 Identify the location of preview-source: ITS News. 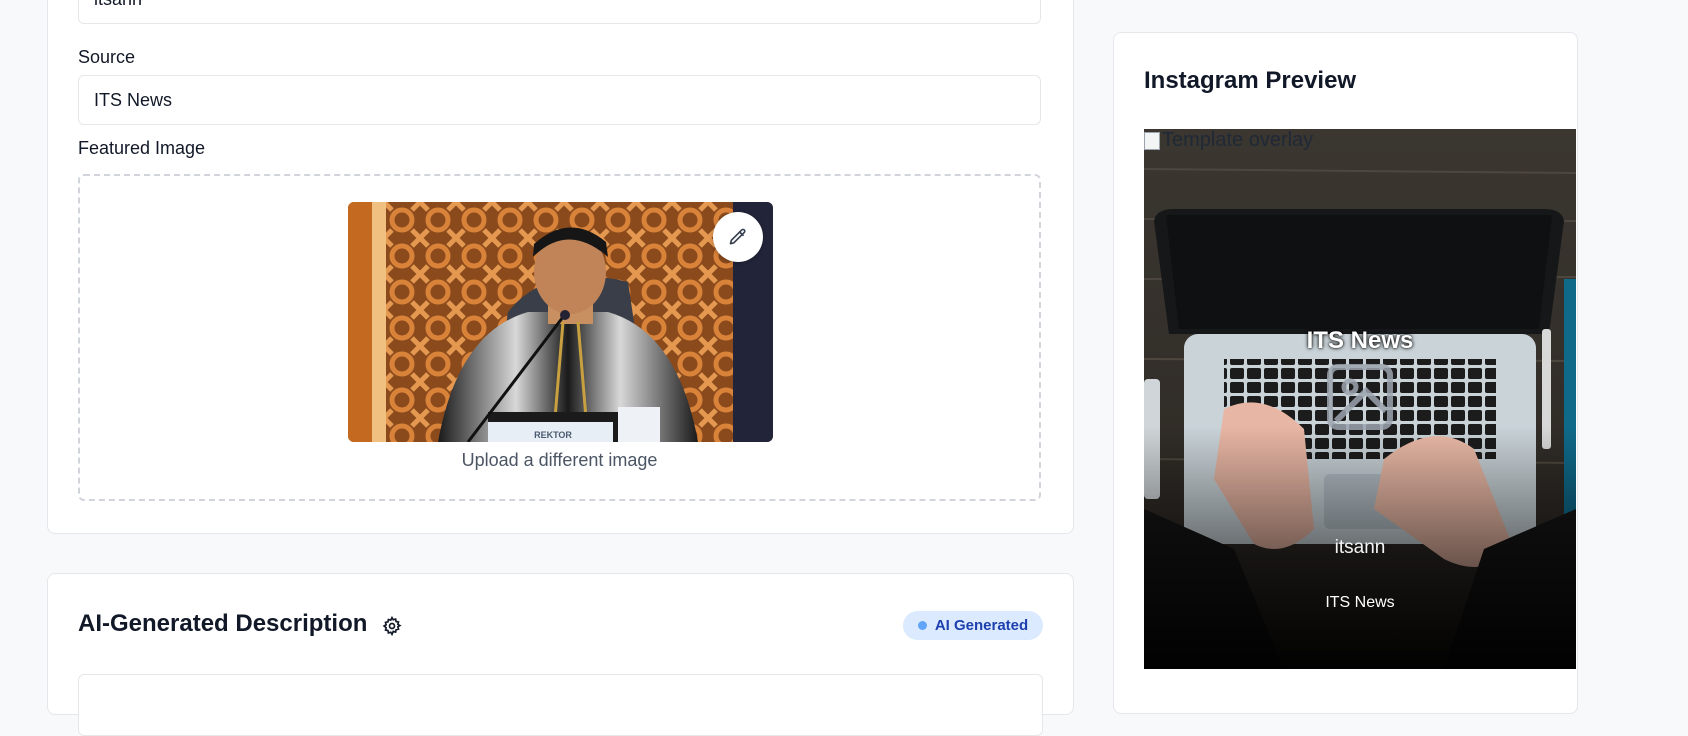
(1360, 602).